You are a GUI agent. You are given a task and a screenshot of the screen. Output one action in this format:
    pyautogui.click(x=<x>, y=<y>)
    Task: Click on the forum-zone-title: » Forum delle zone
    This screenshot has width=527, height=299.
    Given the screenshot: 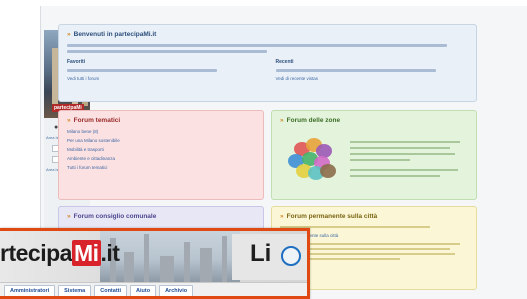 What is the action you would take?
    pyautogui.click(x=374, y=119)
    